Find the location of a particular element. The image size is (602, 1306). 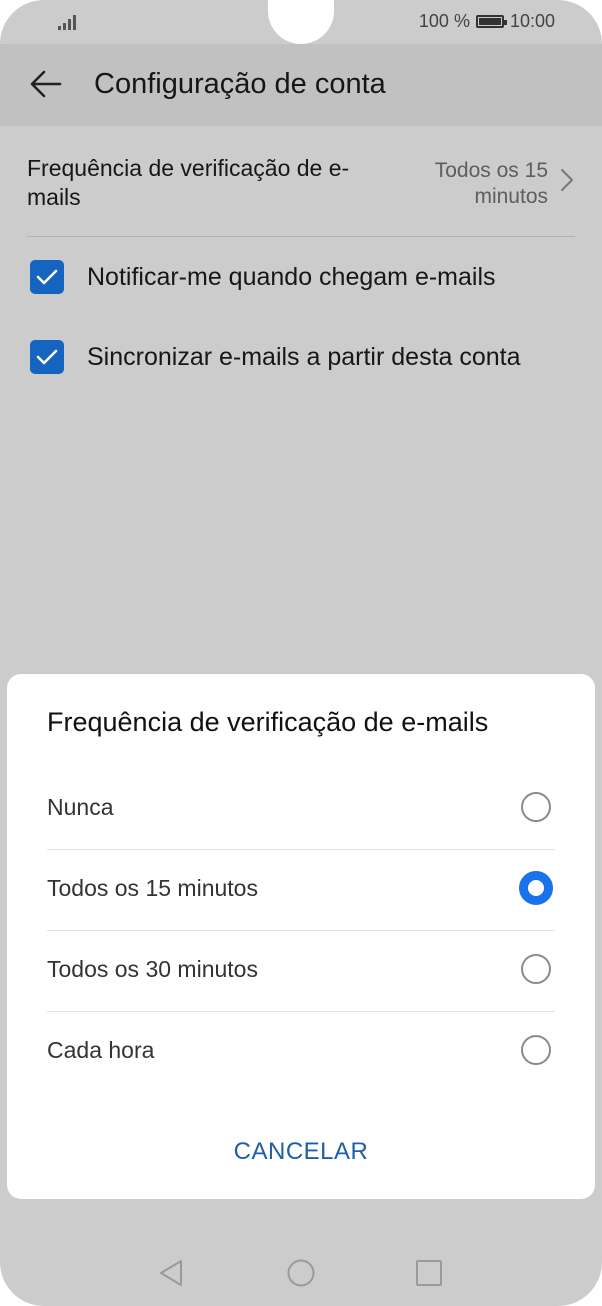

page-title: Configuração de conta is located at coordinates (240, 84).